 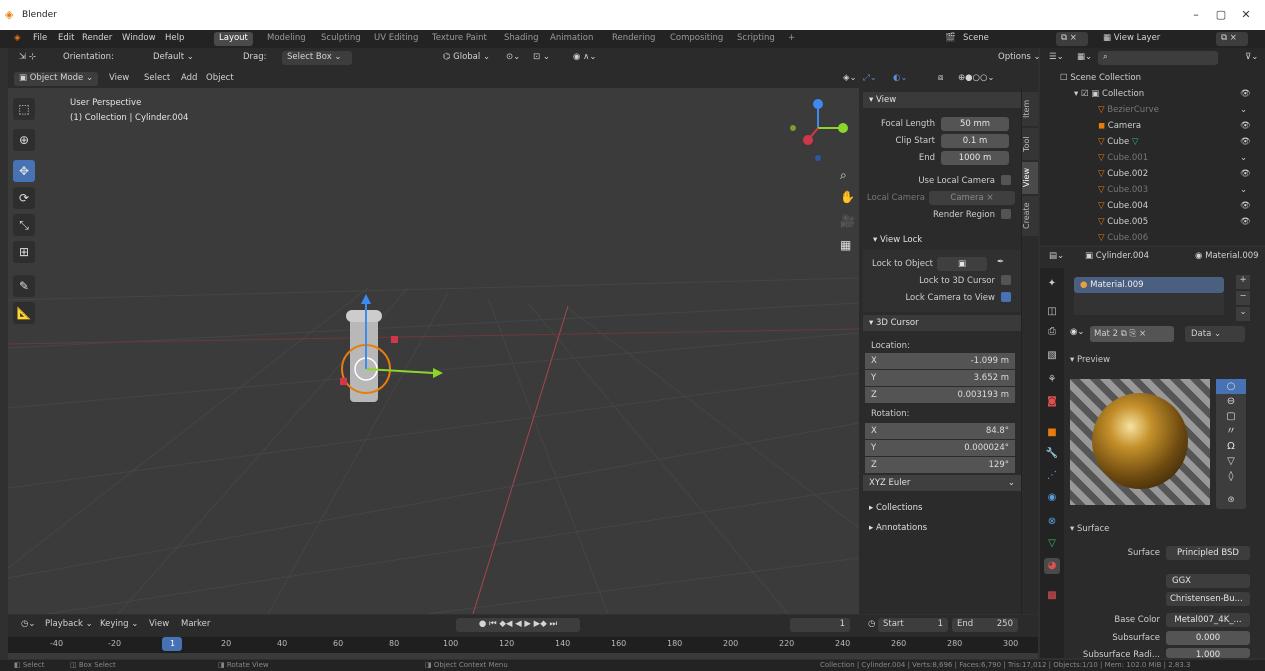 What do you see at coordinates (1030, 216) in the screenshot?
I see `tab-create: Create` at bounding box center [1030, 216].